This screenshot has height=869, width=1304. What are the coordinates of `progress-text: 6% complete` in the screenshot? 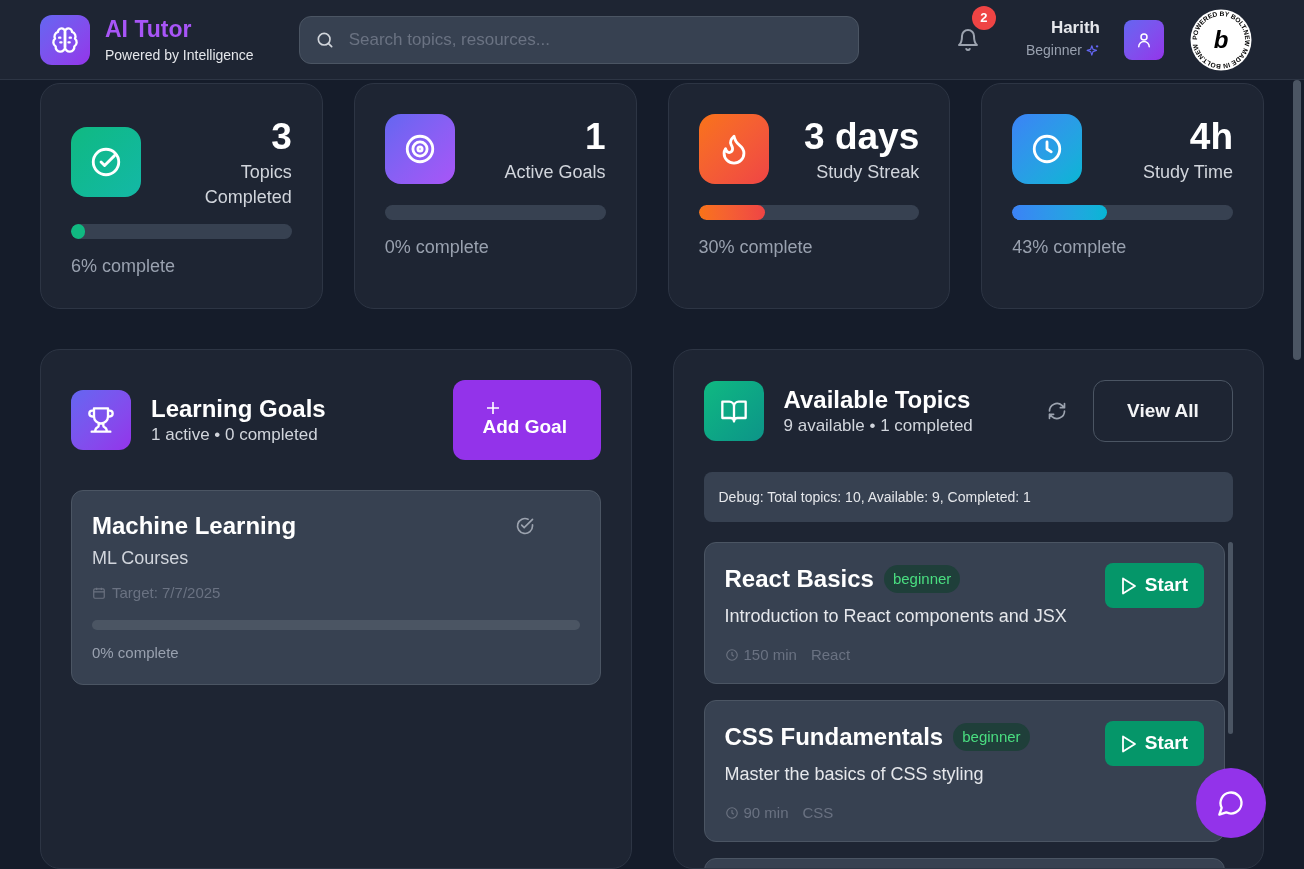 It's located at (124, 266).